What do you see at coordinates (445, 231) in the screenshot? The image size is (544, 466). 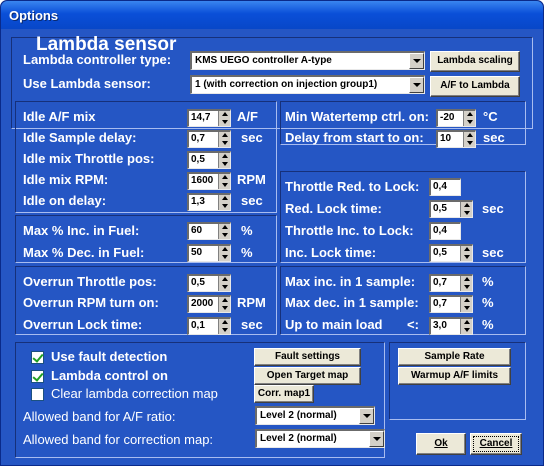 I see `throttle-inc-spinner: 0,4` at bounding box center [445, 231].